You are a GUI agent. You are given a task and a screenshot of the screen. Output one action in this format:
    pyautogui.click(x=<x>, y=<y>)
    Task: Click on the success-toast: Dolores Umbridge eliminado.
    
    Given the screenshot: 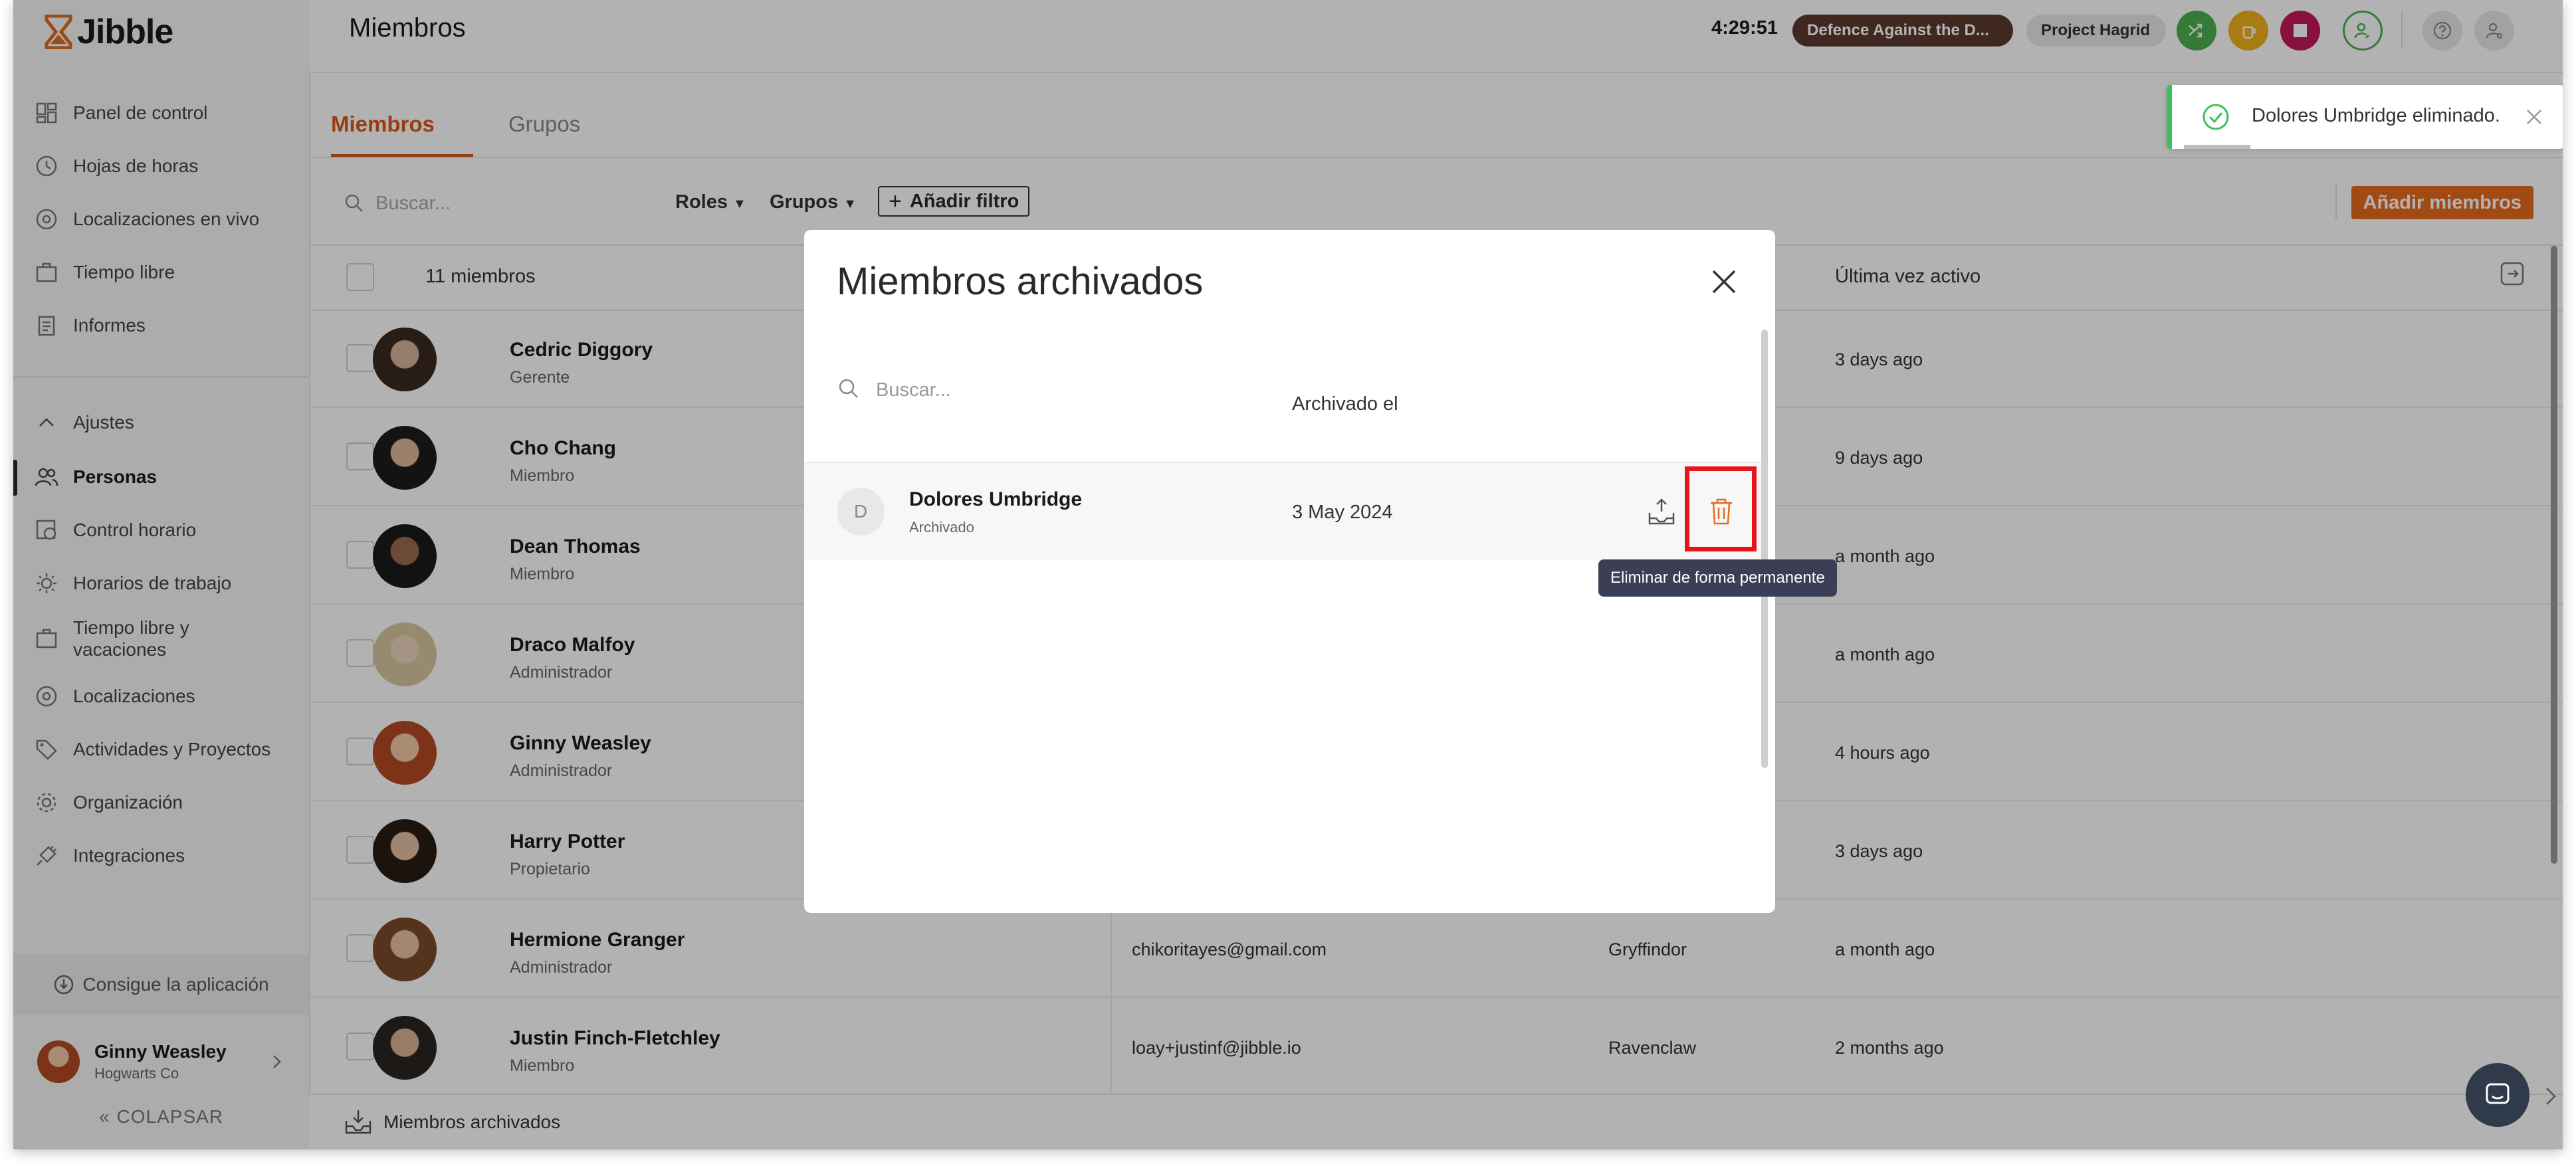 What is the action you would take?
    pyautogui.click(x=2365, y=117)
    